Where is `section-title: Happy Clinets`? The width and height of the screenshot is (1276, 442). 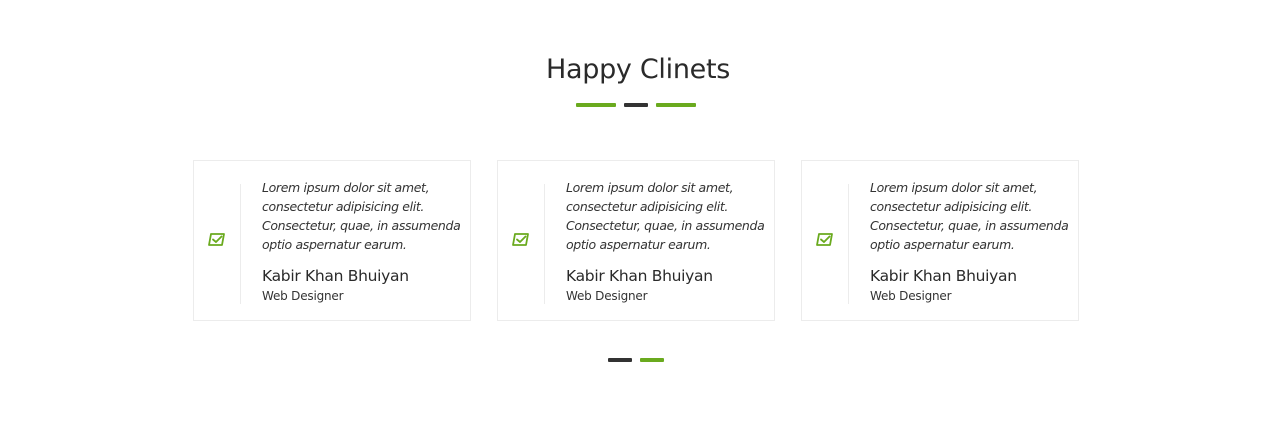
section-title: Happy Clinets is located at coordinates (638, 69).